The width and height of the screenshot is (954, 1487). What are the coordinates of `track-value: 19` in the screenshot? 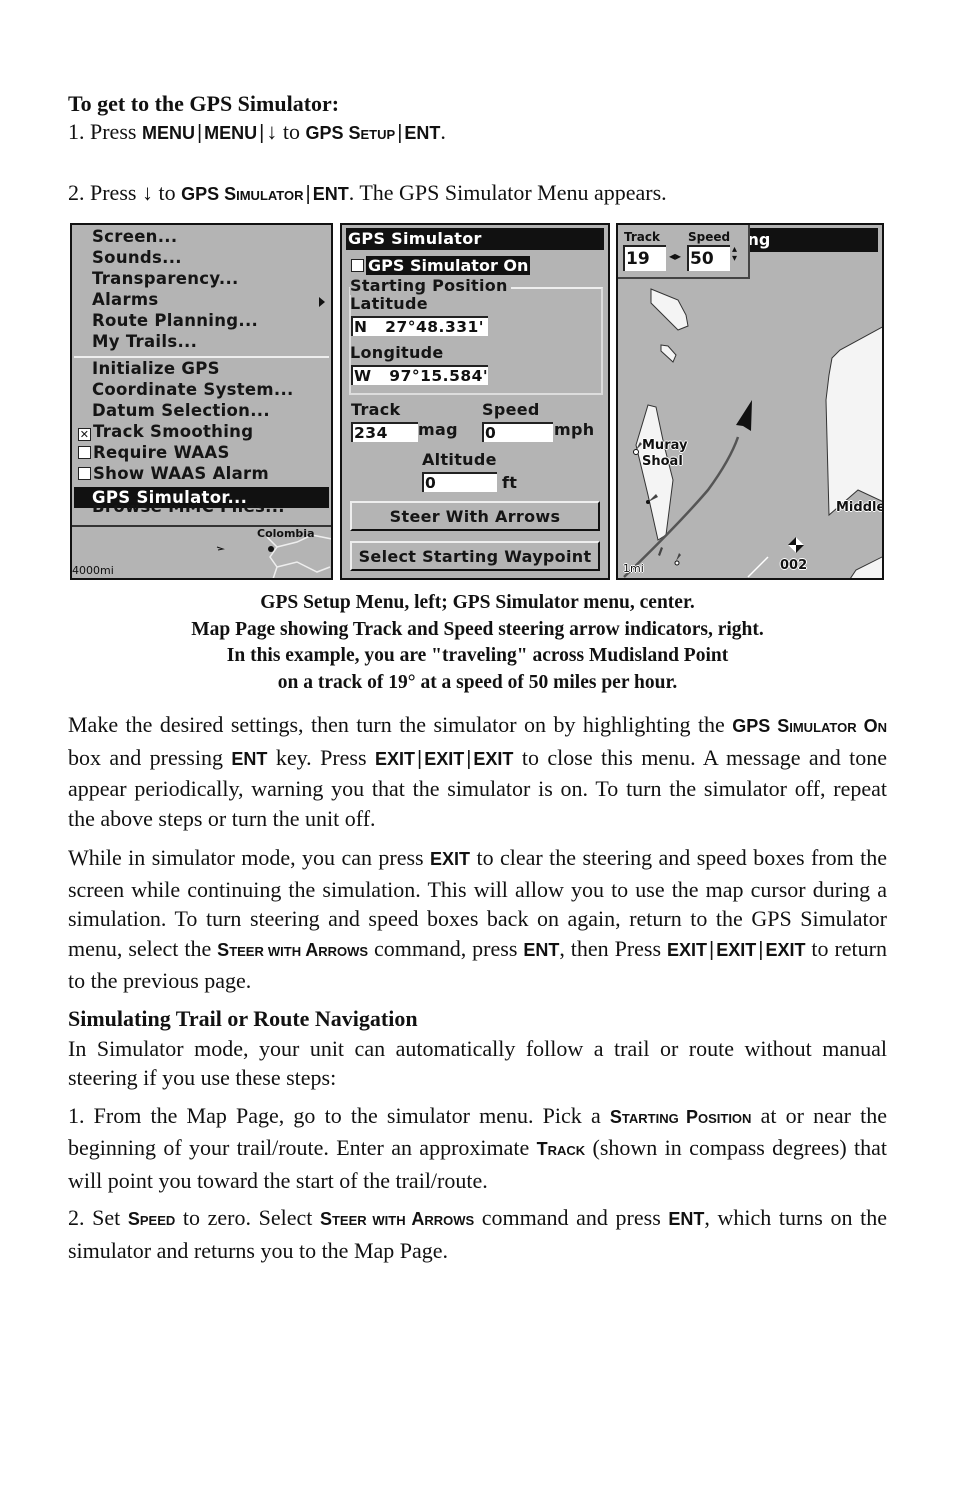 It's located at (644, 258).